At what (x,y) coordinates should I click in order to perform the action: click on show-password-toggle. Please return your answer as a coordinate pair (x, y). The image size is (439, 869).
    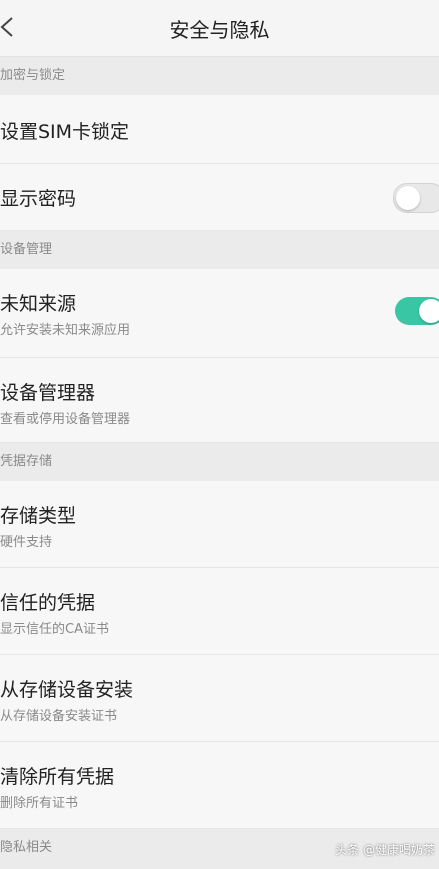
    Looking at the image, I should click on (416, 198).